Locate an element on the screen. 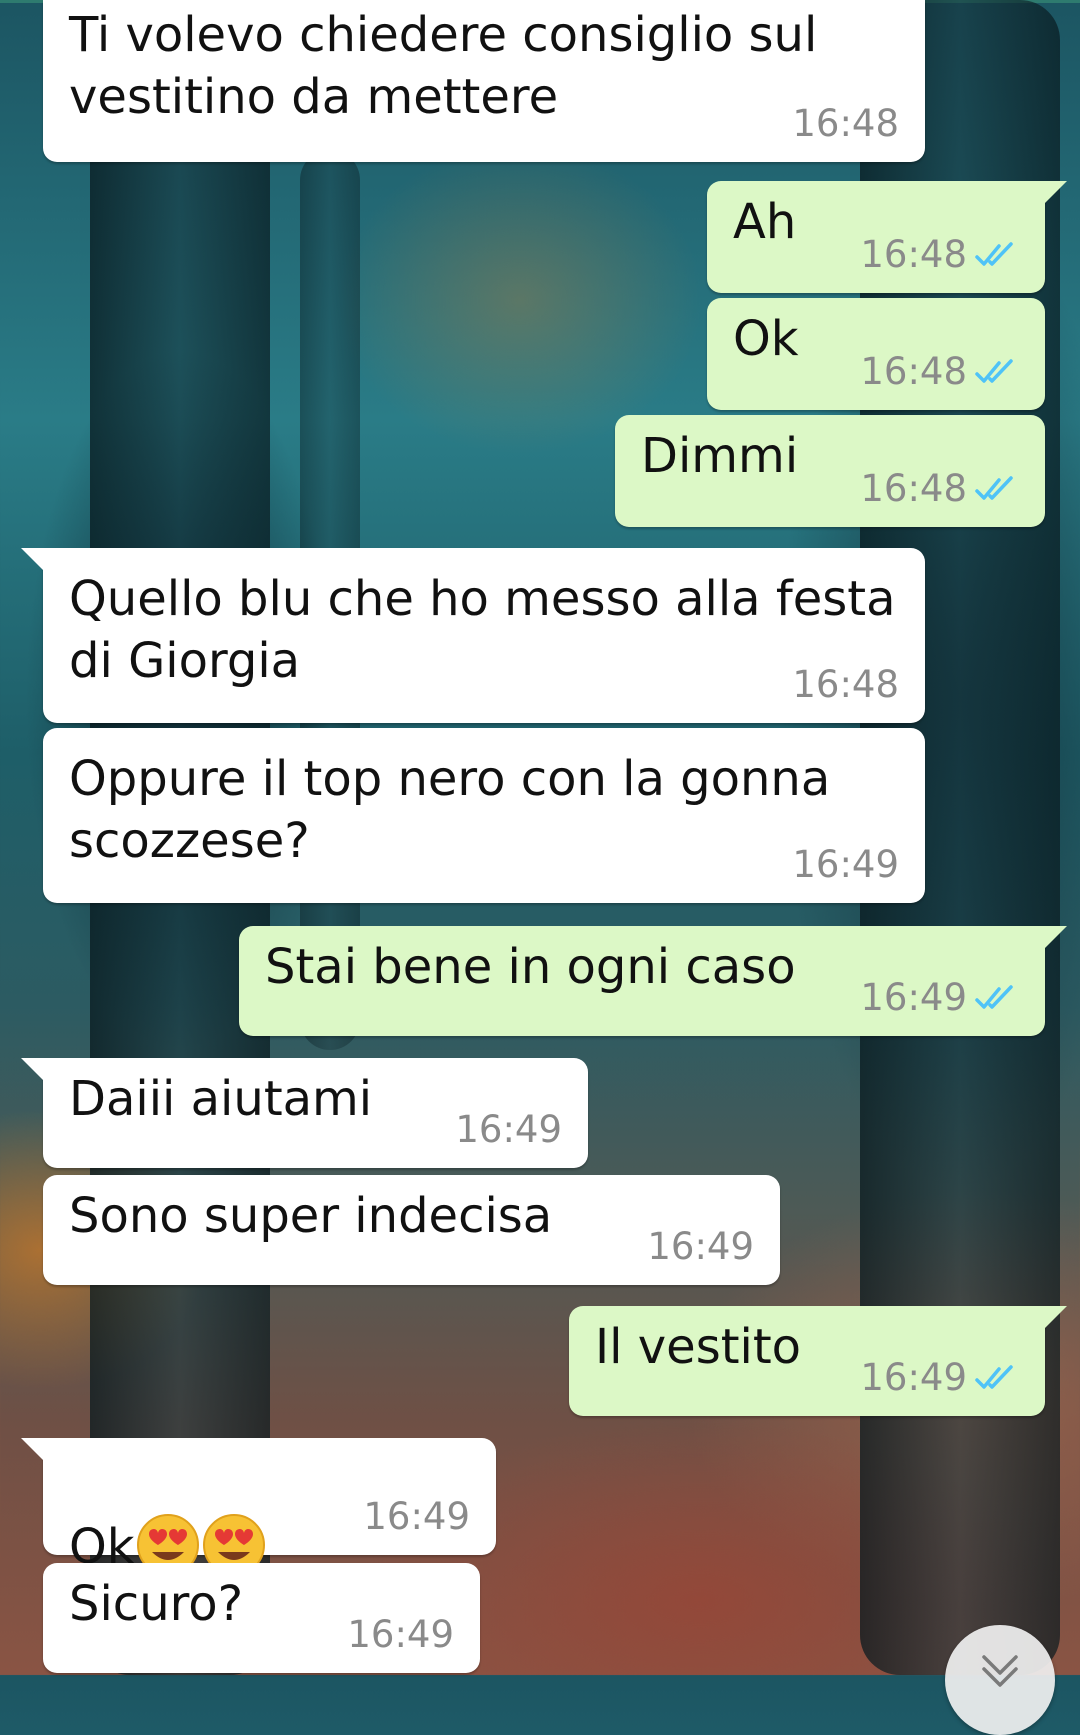  incoming-message: Ok 16:49 is located at coordinates (258, 1507).